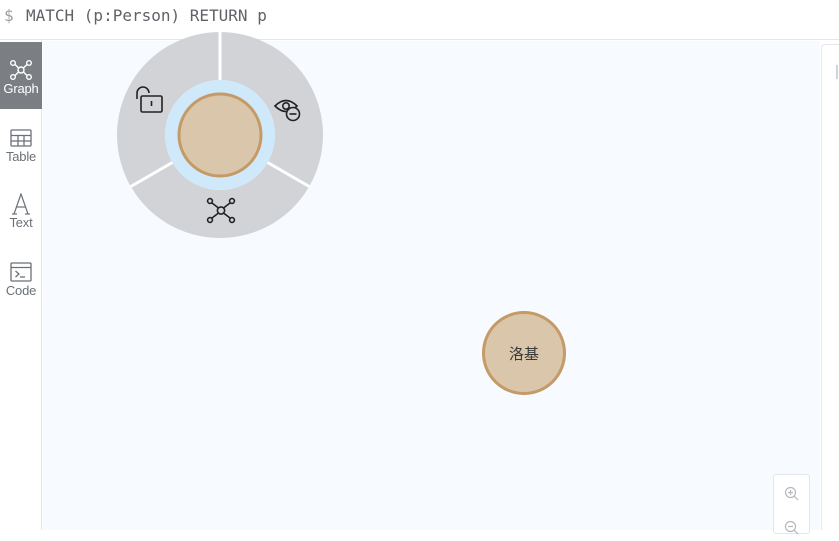 The image size is (839, 541). I want to click on graph-node-label: 洛基, so click(523, 353).